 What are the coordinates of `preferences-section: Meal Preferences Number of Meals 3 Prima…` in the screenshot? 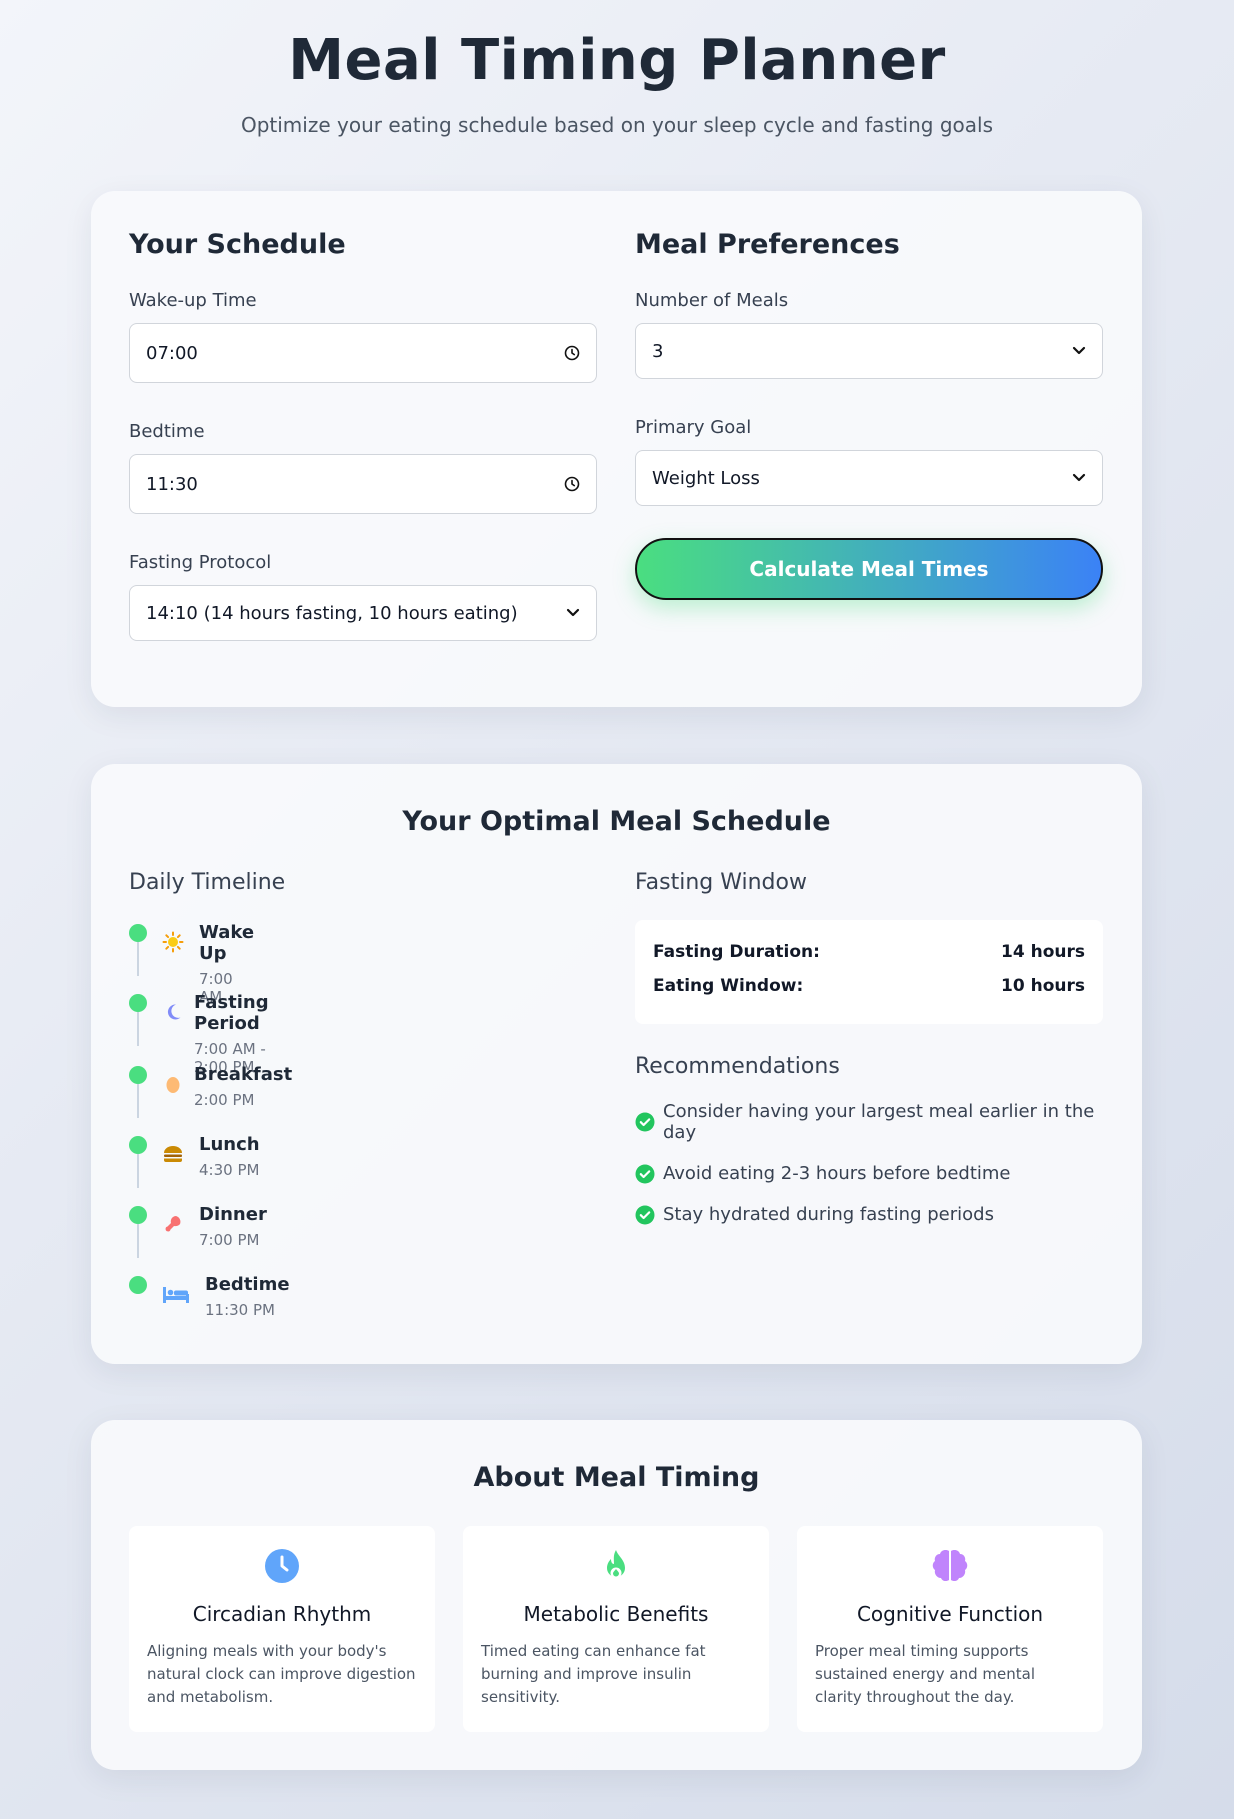 It's located at (869, 414).